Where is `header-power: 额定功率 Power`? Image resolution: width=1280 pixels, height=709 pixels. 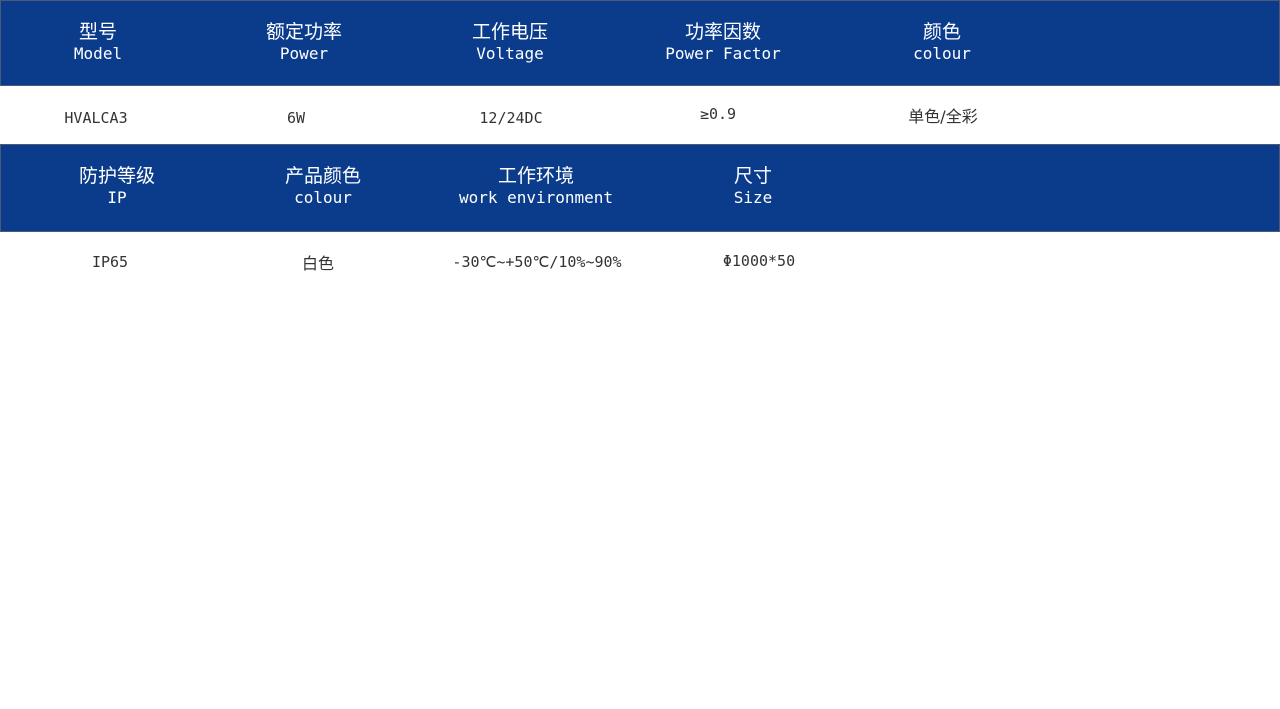 header-power: 额定功率 Power is located at coordinates (304, 42).